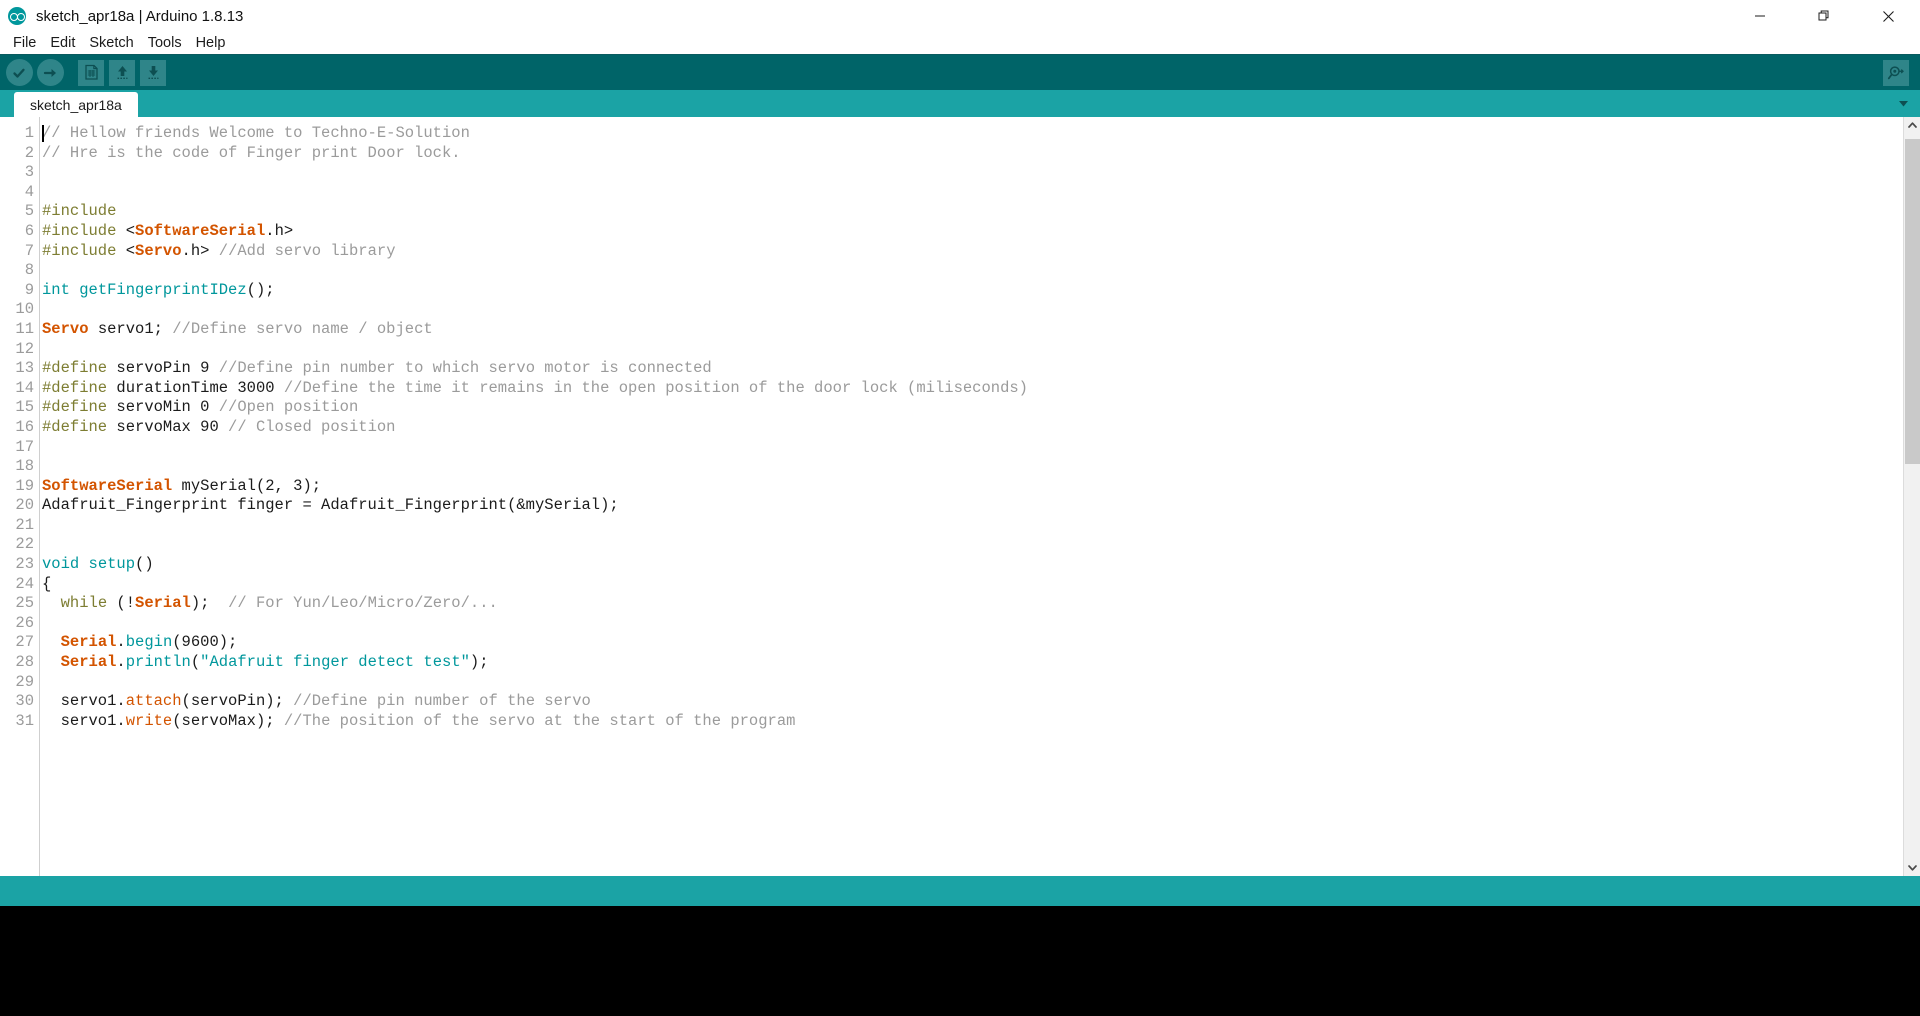  What do you see at coordinates (165, 43) in the screenshot?
I see `menu-tools: Tools` at bounding box center [165, 43].